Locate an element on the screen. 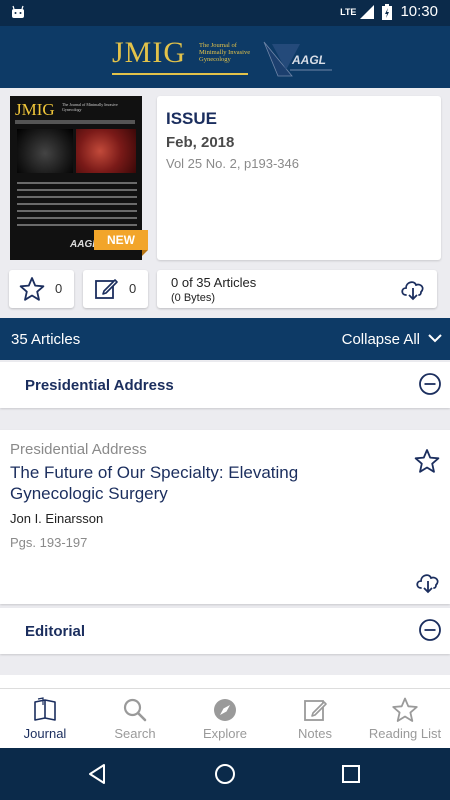 The image size is (450, 800). notes-icon is located at coordinates (315, 710).